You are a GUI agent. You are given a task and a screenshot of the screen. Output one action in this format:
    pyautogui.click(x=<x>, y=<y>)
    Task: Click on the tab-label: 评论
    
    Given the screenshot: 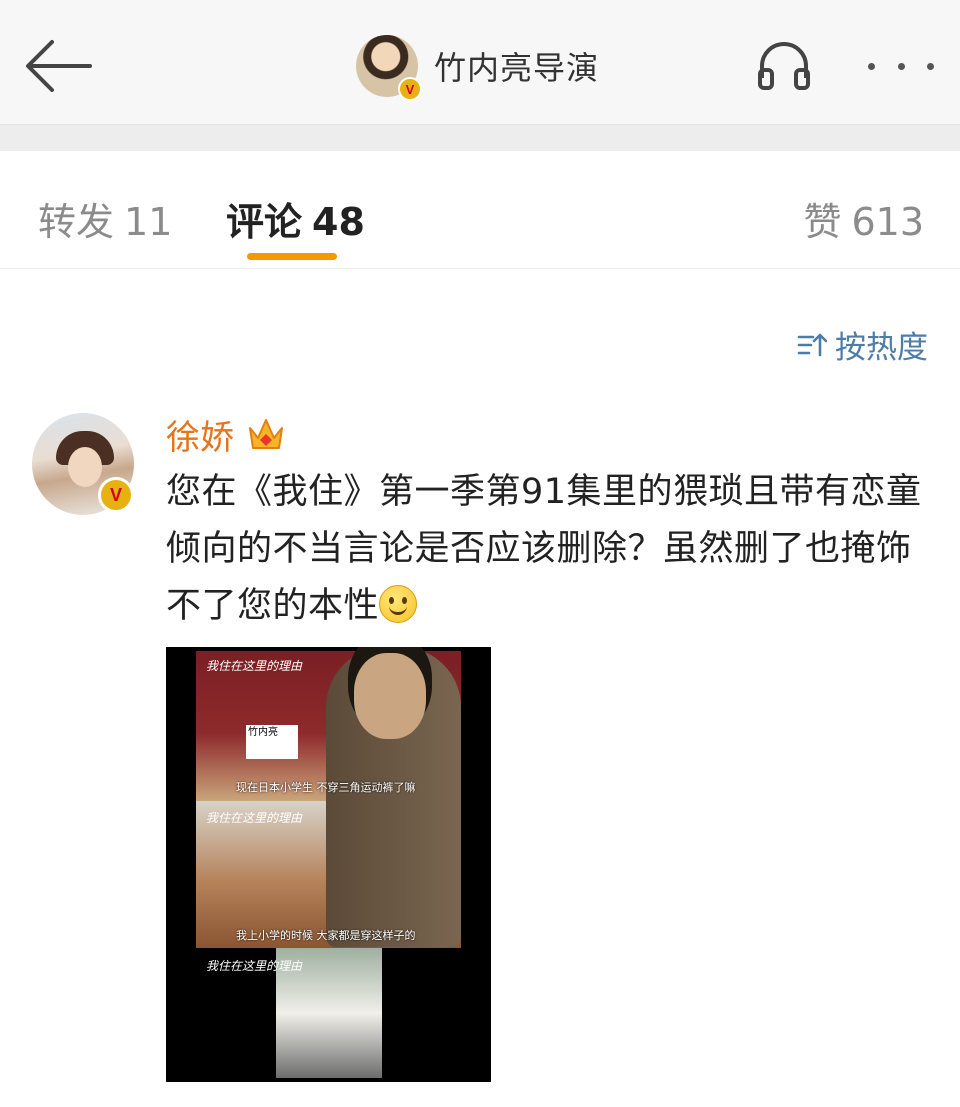 What is the action you would take?
    pyautogui.click(x=264, y=222)
    